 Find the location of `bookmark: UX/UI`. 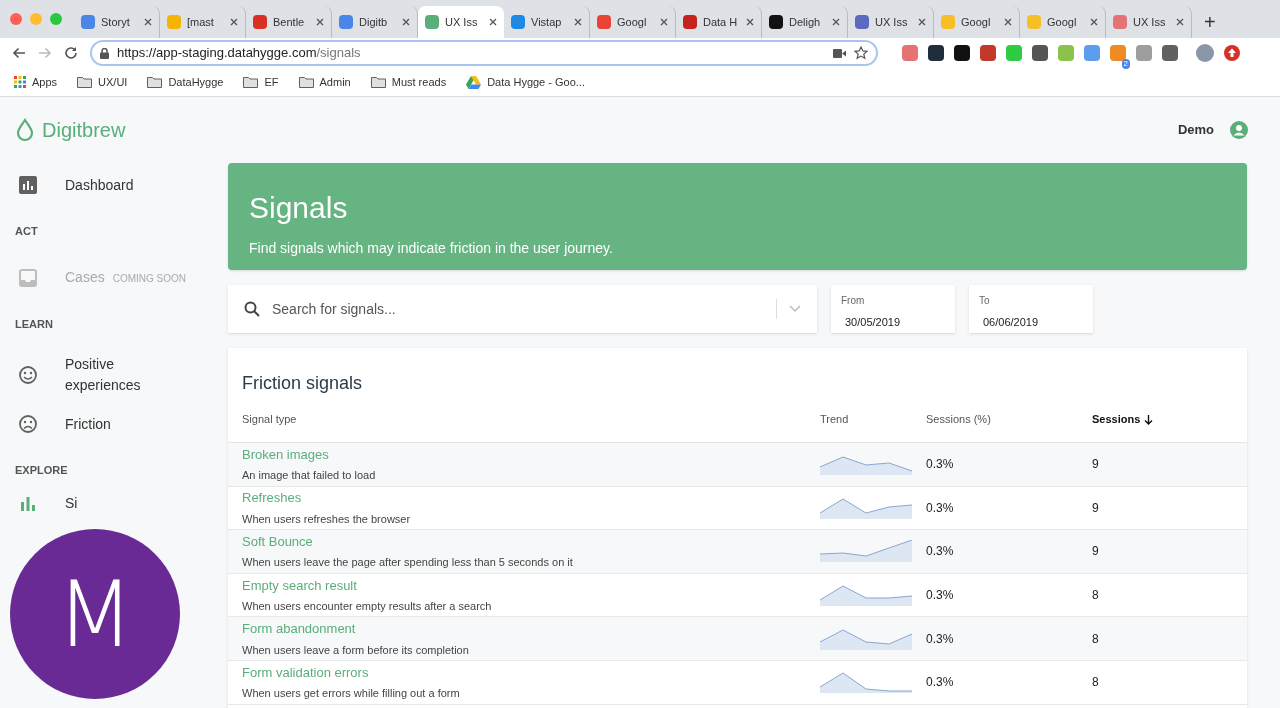

bookmark: UX/UI is located at coordinates (102, 82).